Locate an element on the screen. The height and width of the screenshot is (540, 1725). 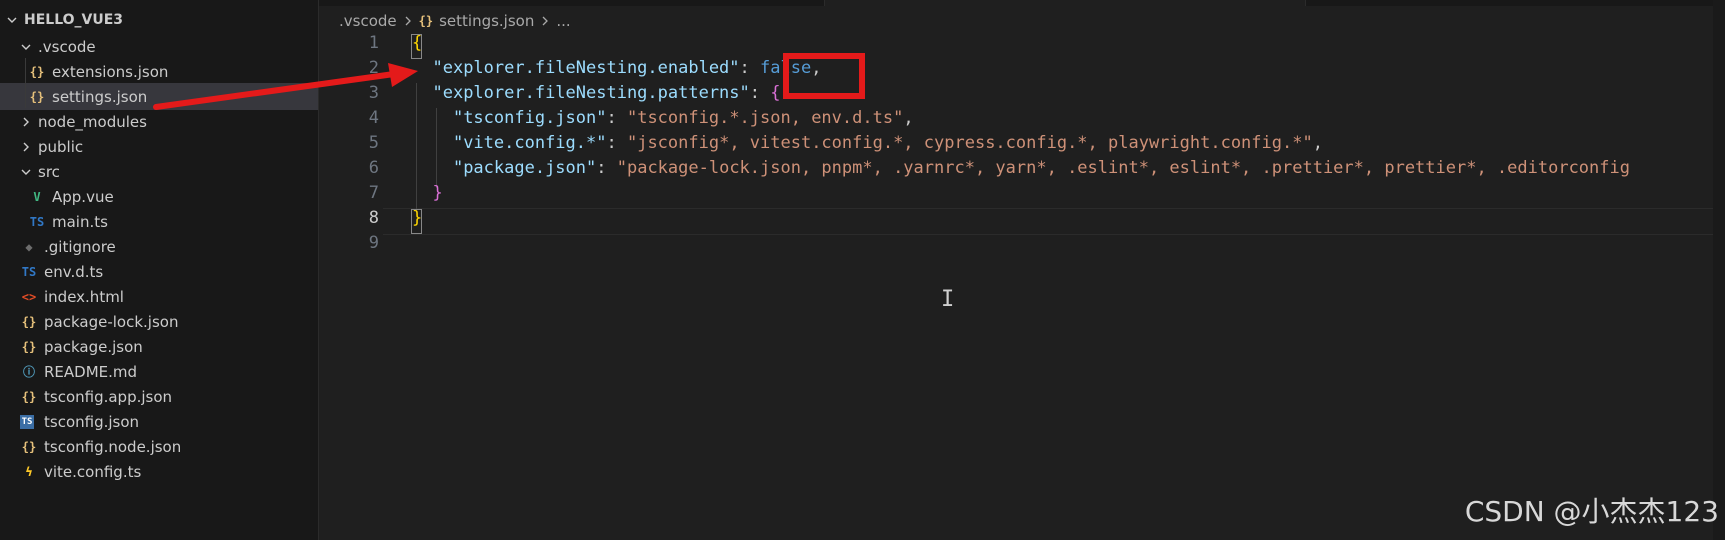
tree-file: {} package.json is located at coordinates (159, 346).